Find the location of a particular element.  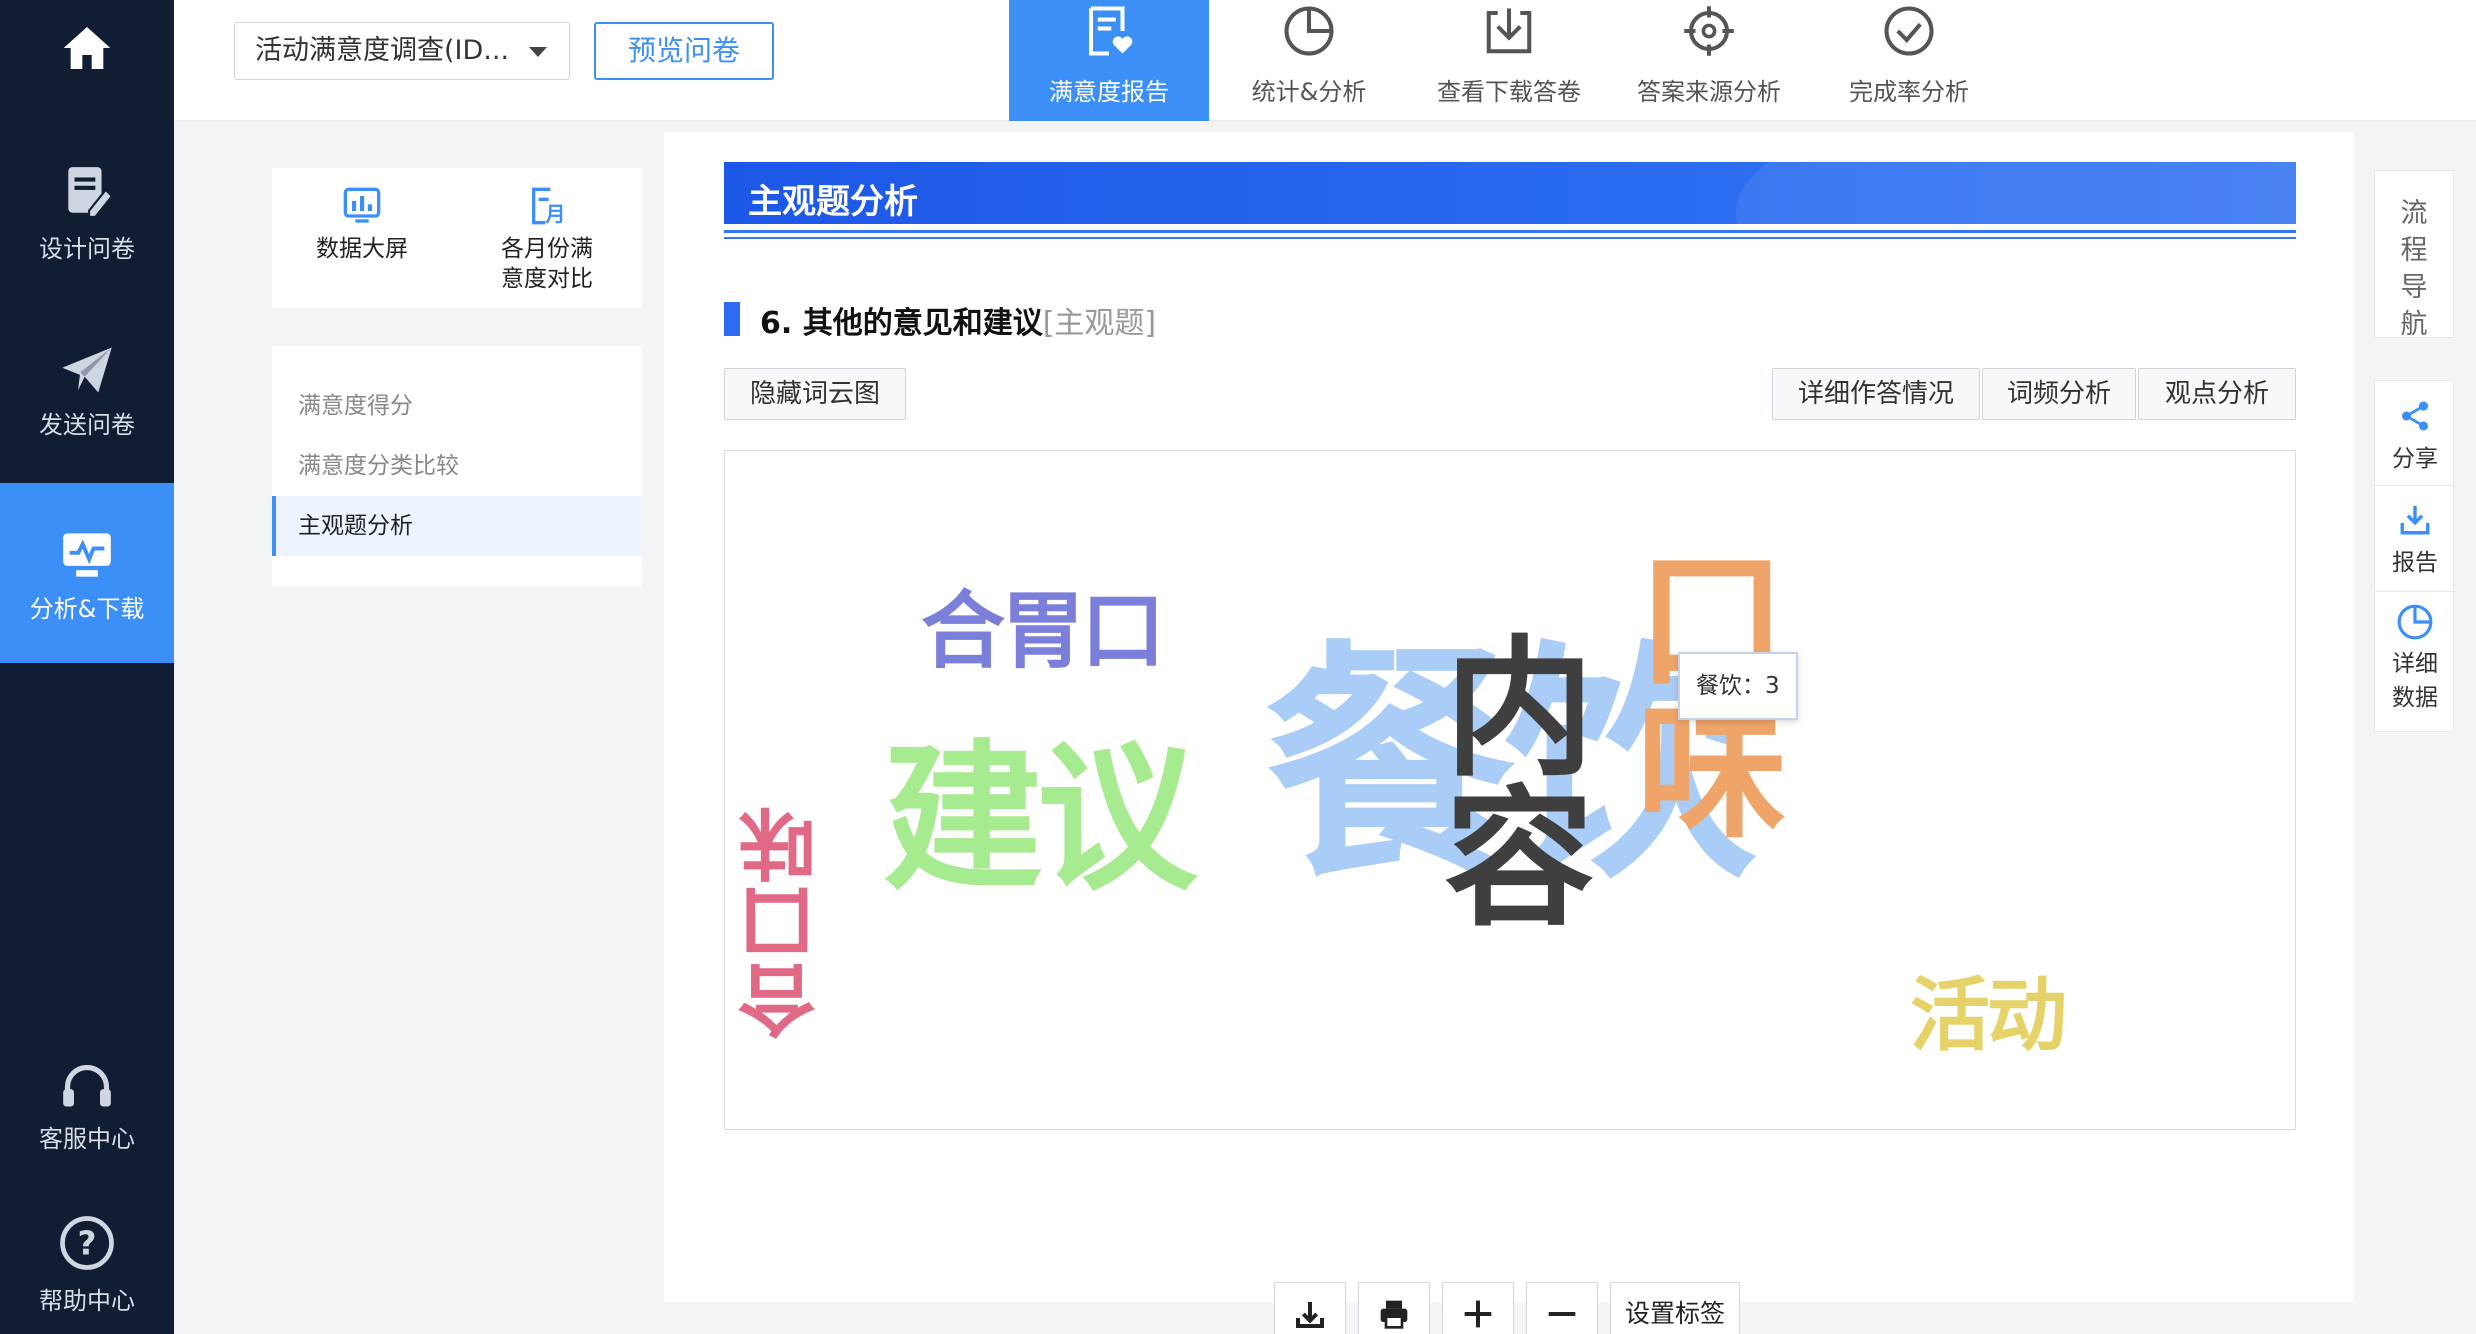

submenu-item-category: 满意度分类比较 is located at coordinates (457, 466).